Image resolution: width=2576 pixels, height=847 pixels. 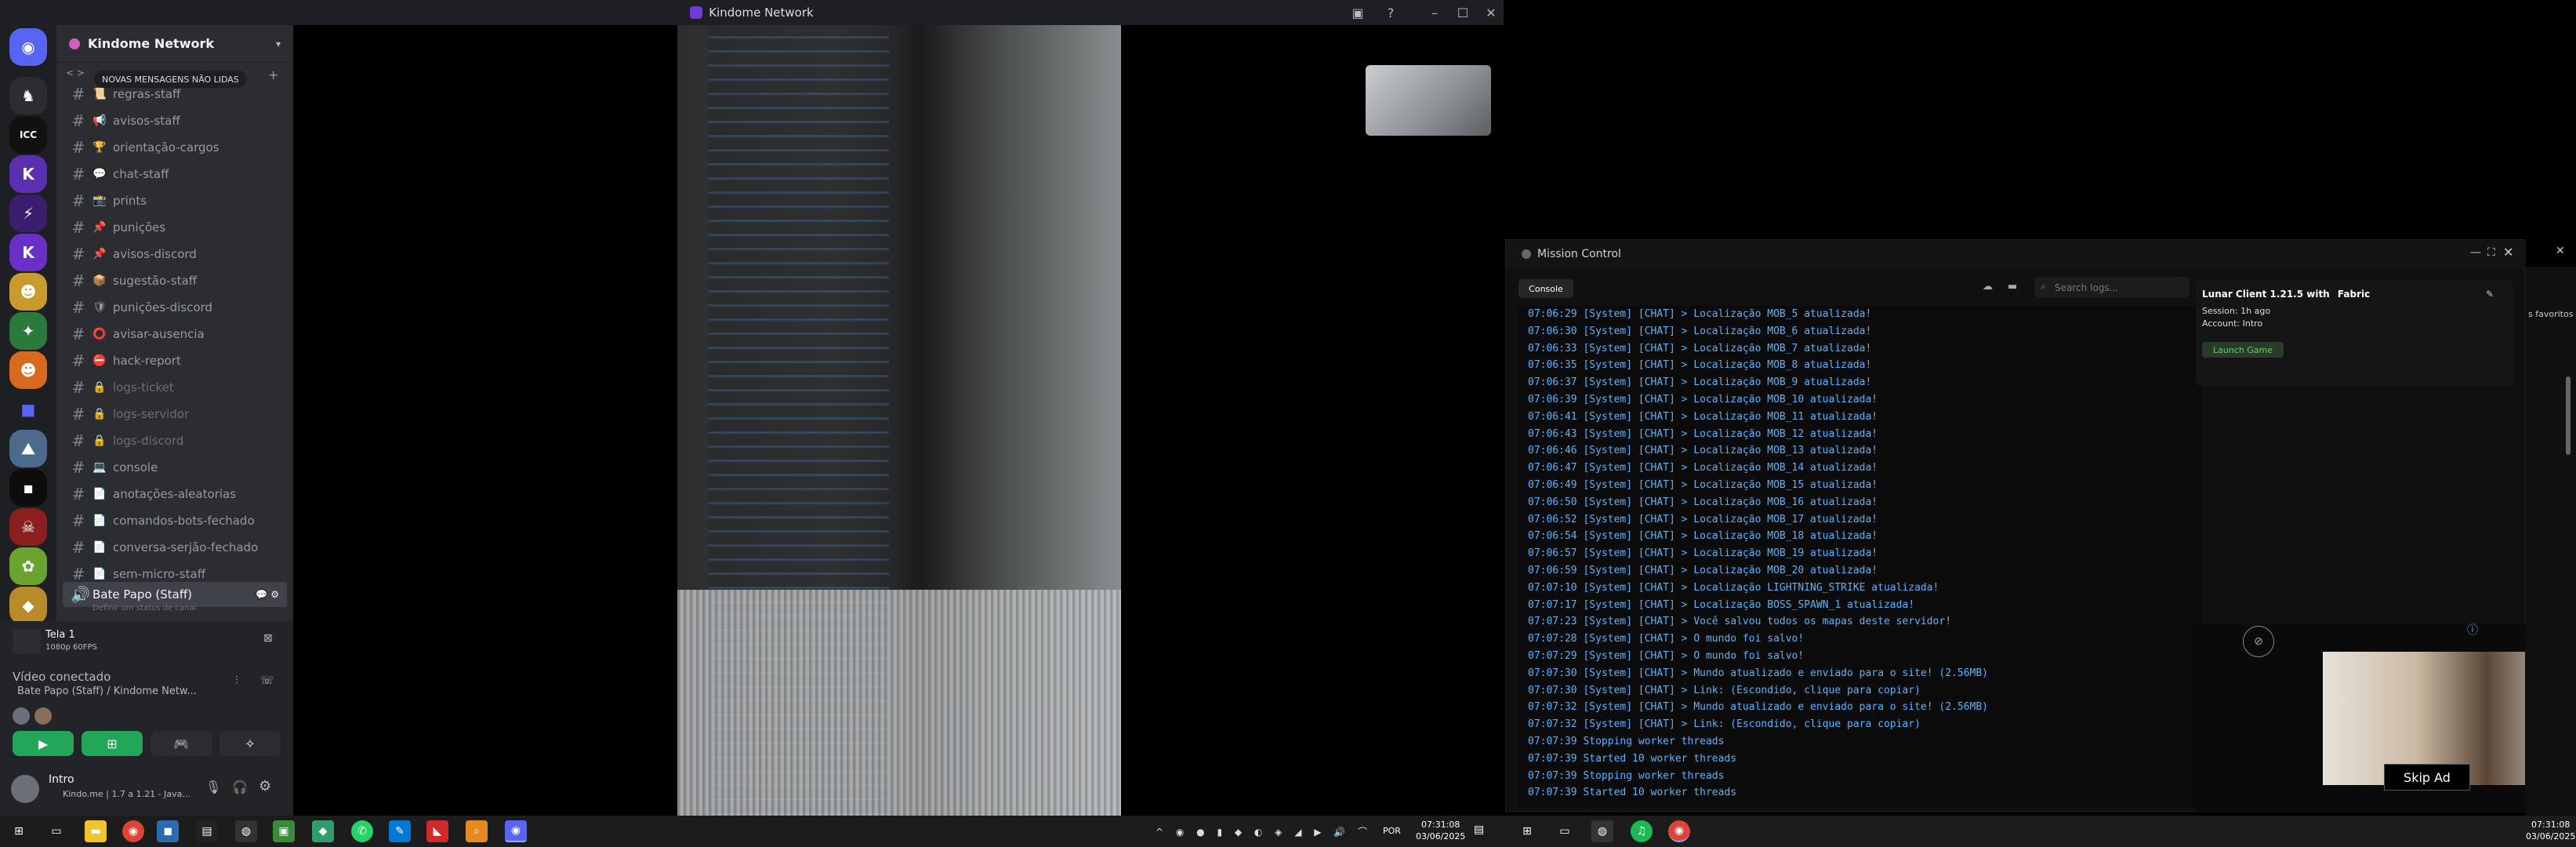 What do you see at coordinates (400, 831) in the screenshot?
I see `app-icon: ✎` at bounding box center [400, 831].